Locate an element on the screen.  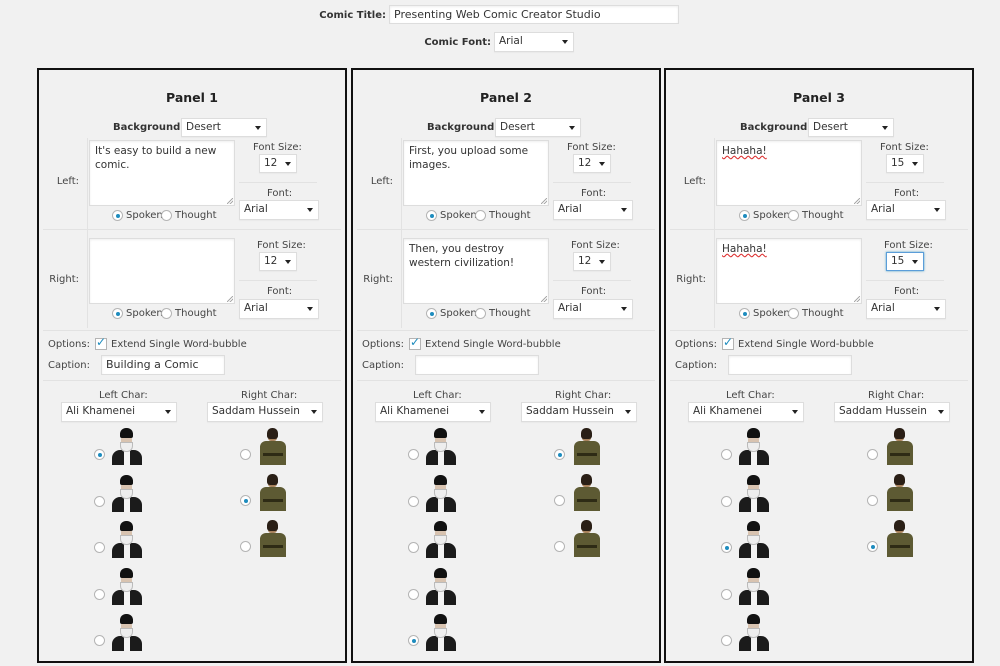
comic-title-input: Presenting Web Comic Creator Studio is located at coordinates (534, 14).